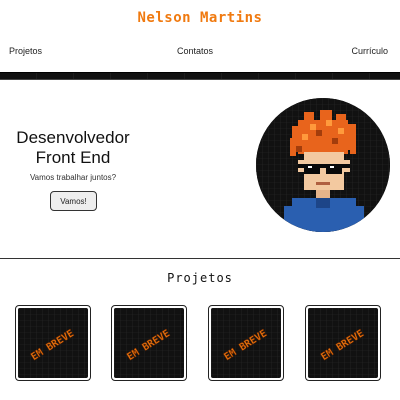 This screenshot has width=400, height=400. I want to click on header-stripe, so click(200, 76).